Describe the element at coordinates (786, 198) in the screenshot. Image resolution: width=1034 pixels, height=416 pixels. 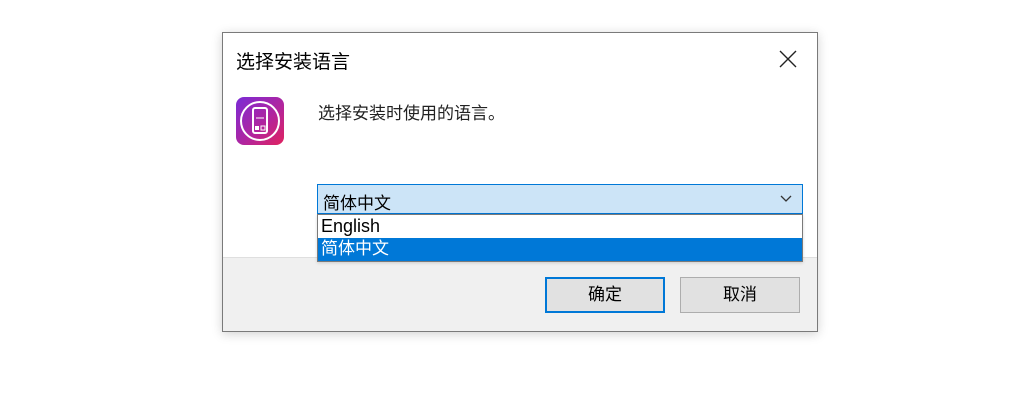
I see `chevron-down-icon` at that location.